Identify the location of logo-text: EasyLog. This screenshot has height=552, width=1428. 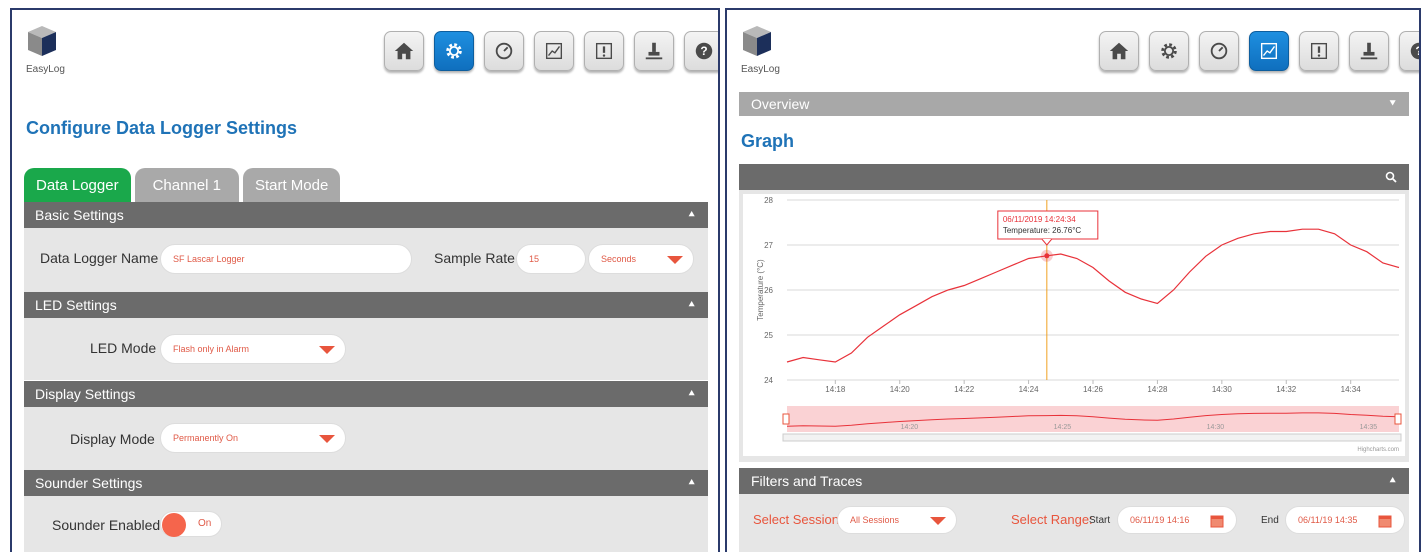
(45, 69).